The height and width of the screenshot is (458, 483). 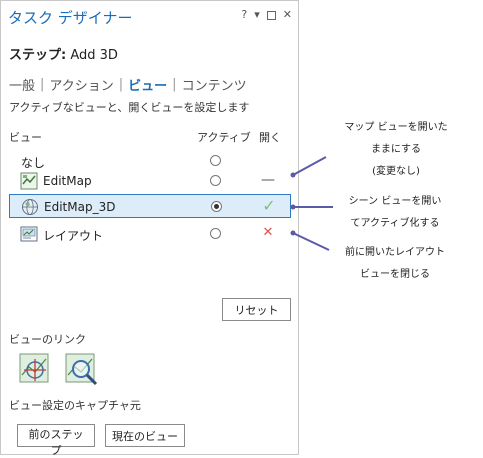 What do you see at coordinates (395, 274) in the screenshot?
I see `annotation-line: ビューを閉じる` at bounding box center [395, 274].